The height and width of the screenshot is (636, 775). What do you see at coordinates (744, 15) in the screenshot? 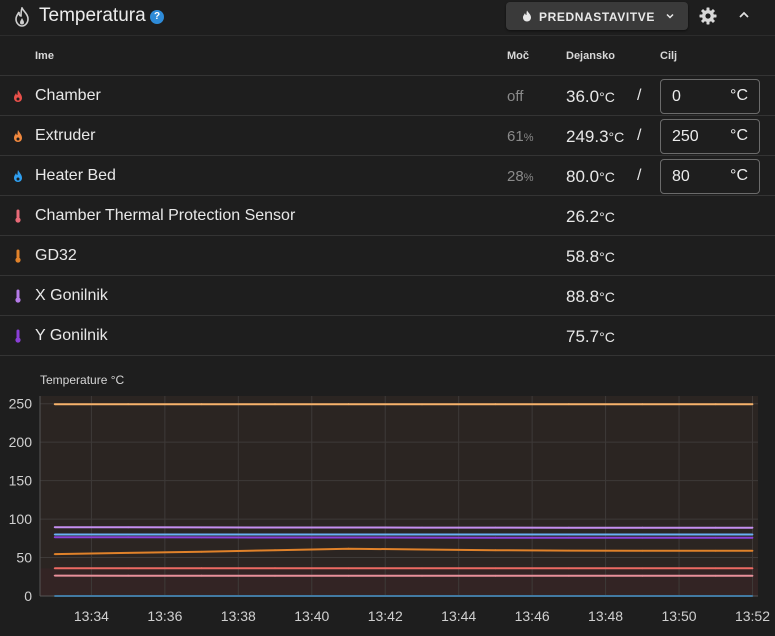
I see `chevron-up-icon` at bounding box center [744, 15].